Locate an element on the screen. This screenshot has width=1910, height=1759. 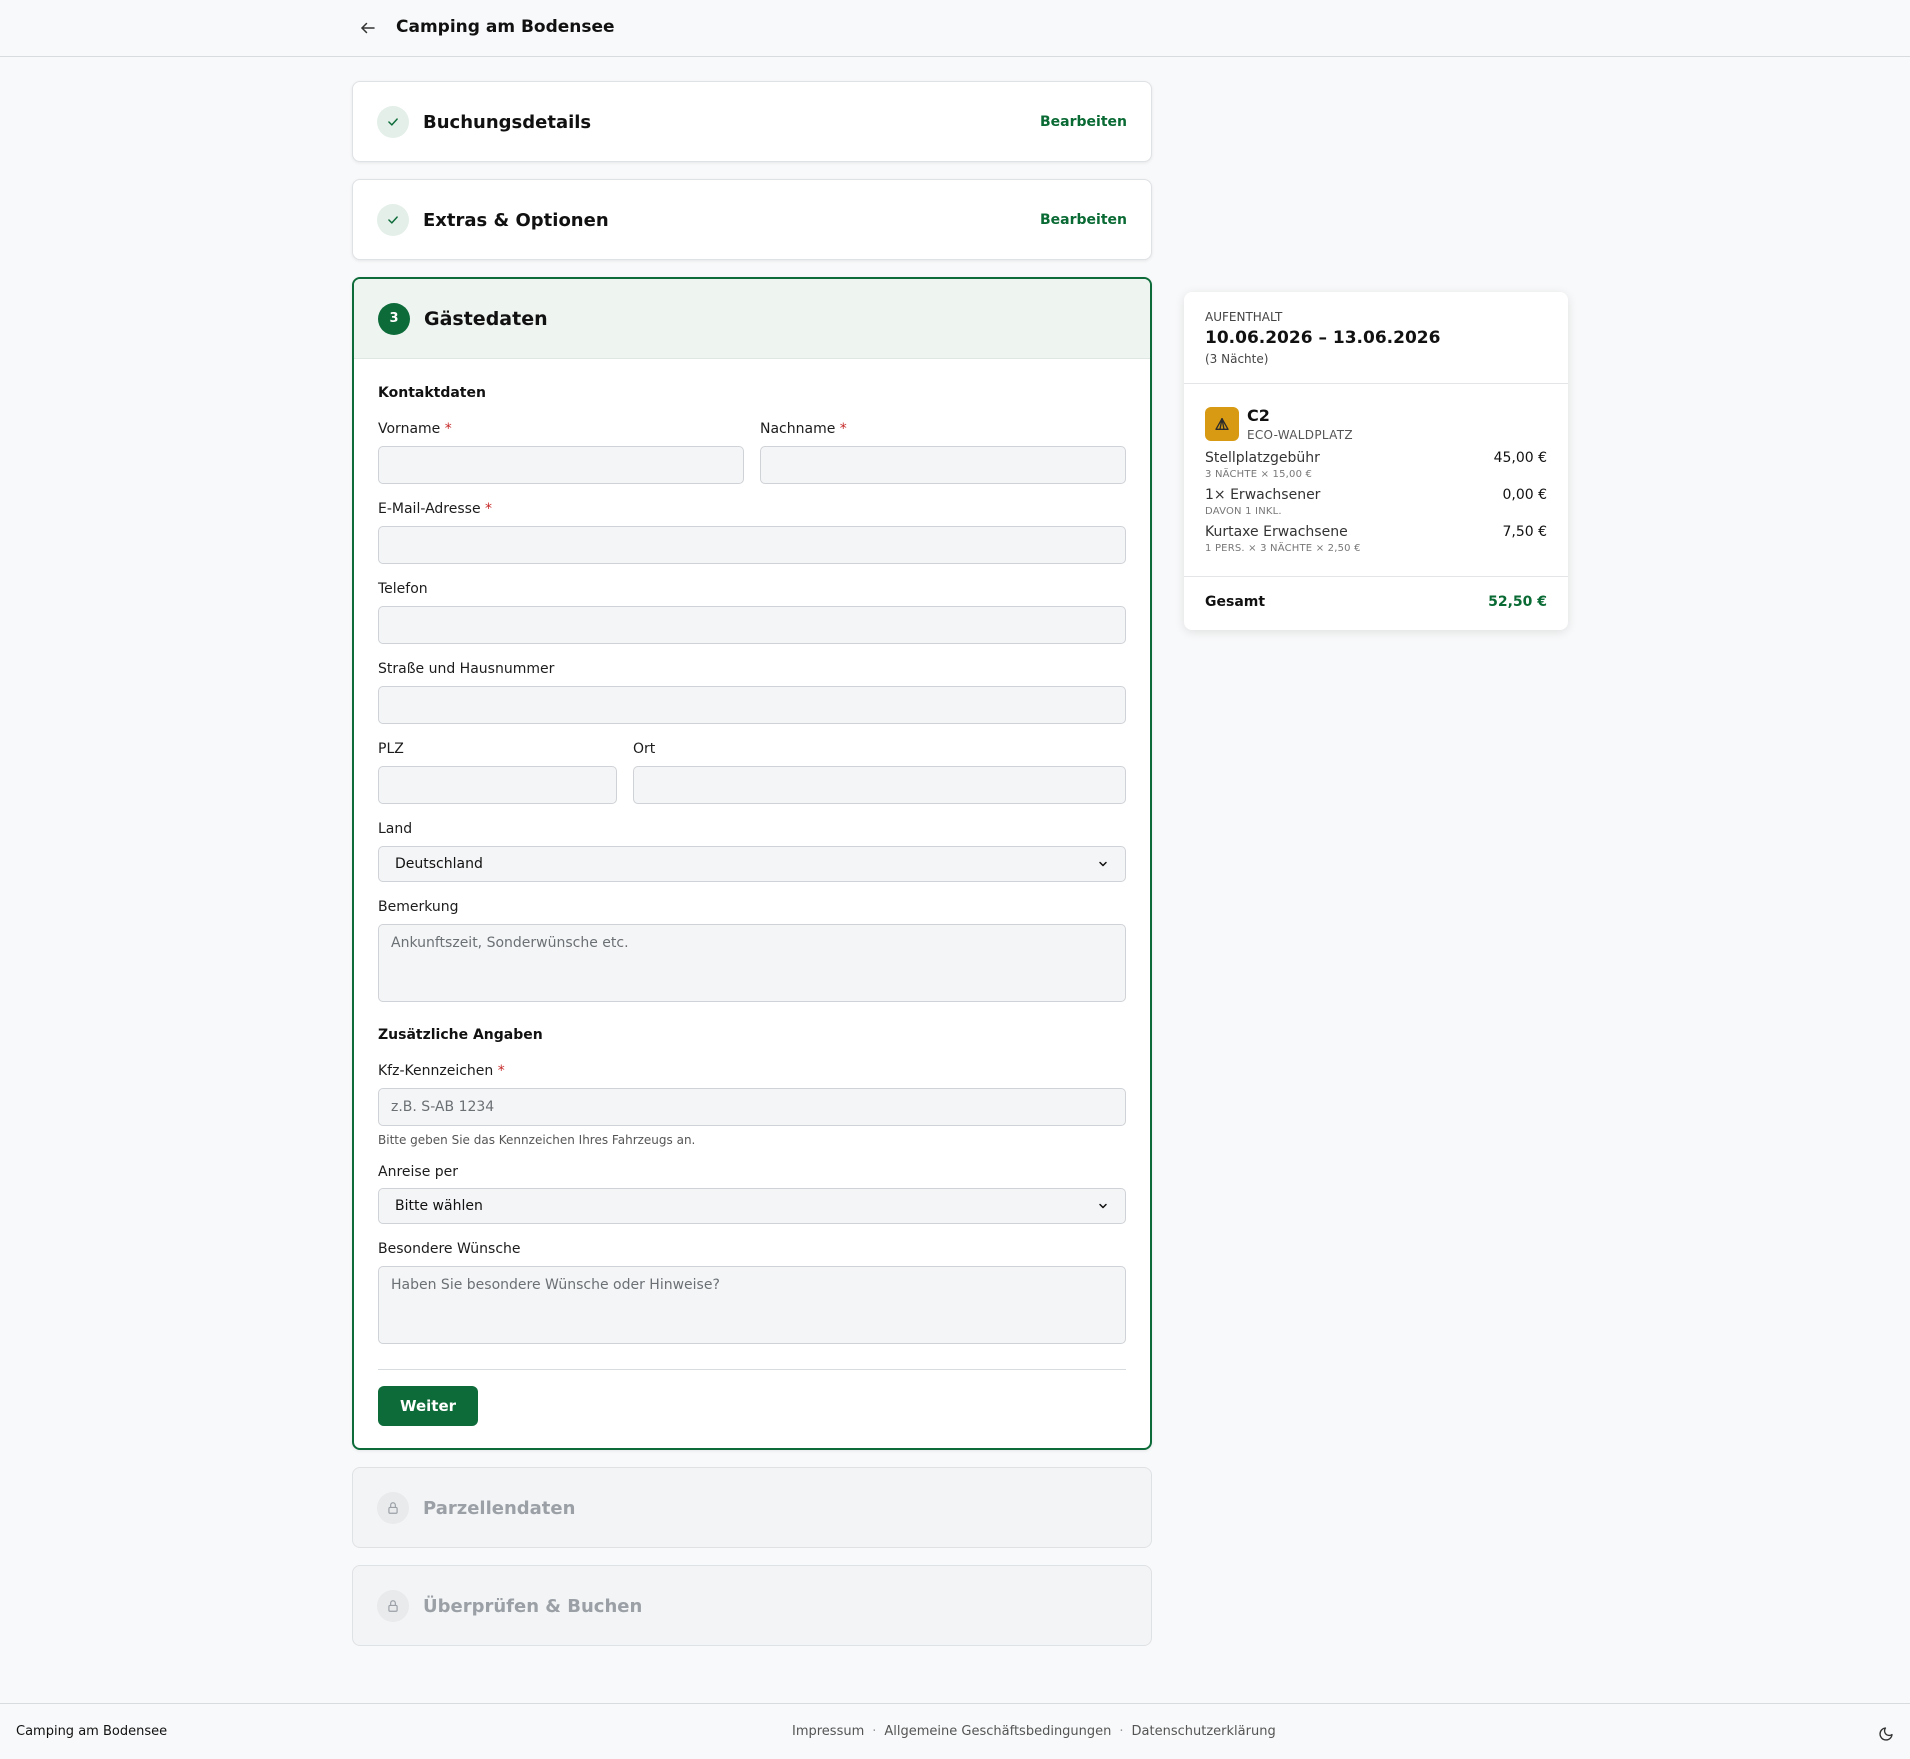
wishes-label: Besondere Wünsche is located at coordinates (449, 1249).